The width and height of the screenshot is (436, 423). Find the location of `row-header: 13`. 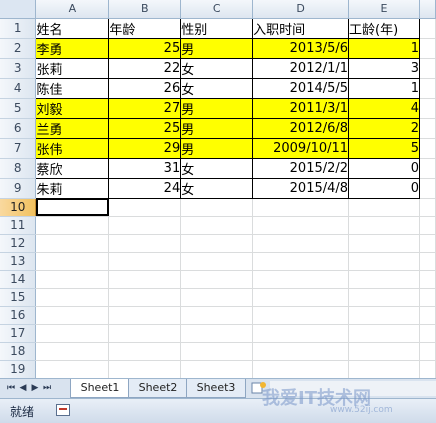

row-header: 13 is located at coordinates (18, 261).